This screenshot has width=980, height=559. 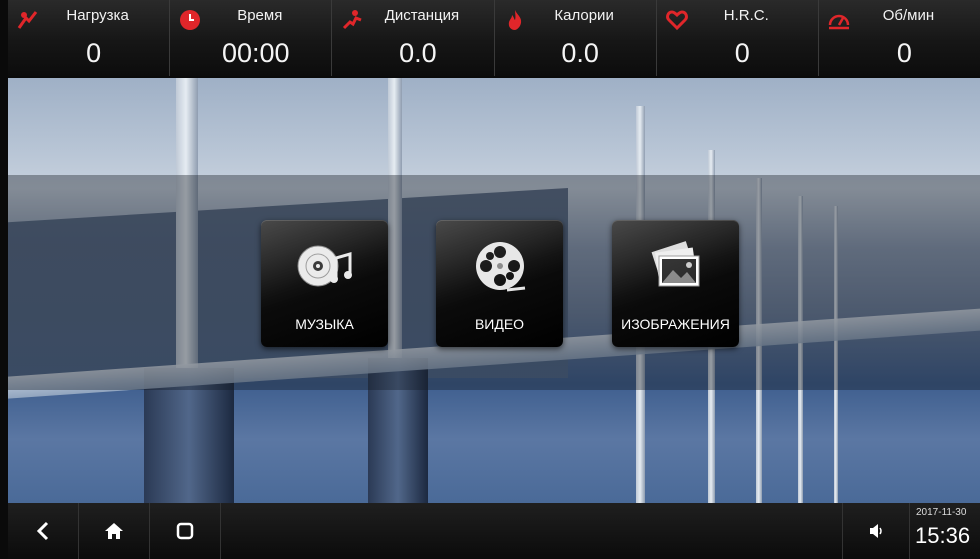 I want to click on music-disc-icon, so click(x=324, y=266).